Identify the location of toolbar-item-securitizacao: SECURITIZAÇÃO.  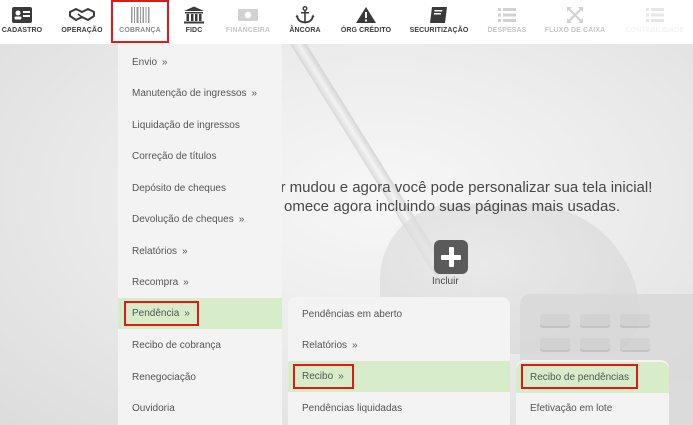
(439, 22).